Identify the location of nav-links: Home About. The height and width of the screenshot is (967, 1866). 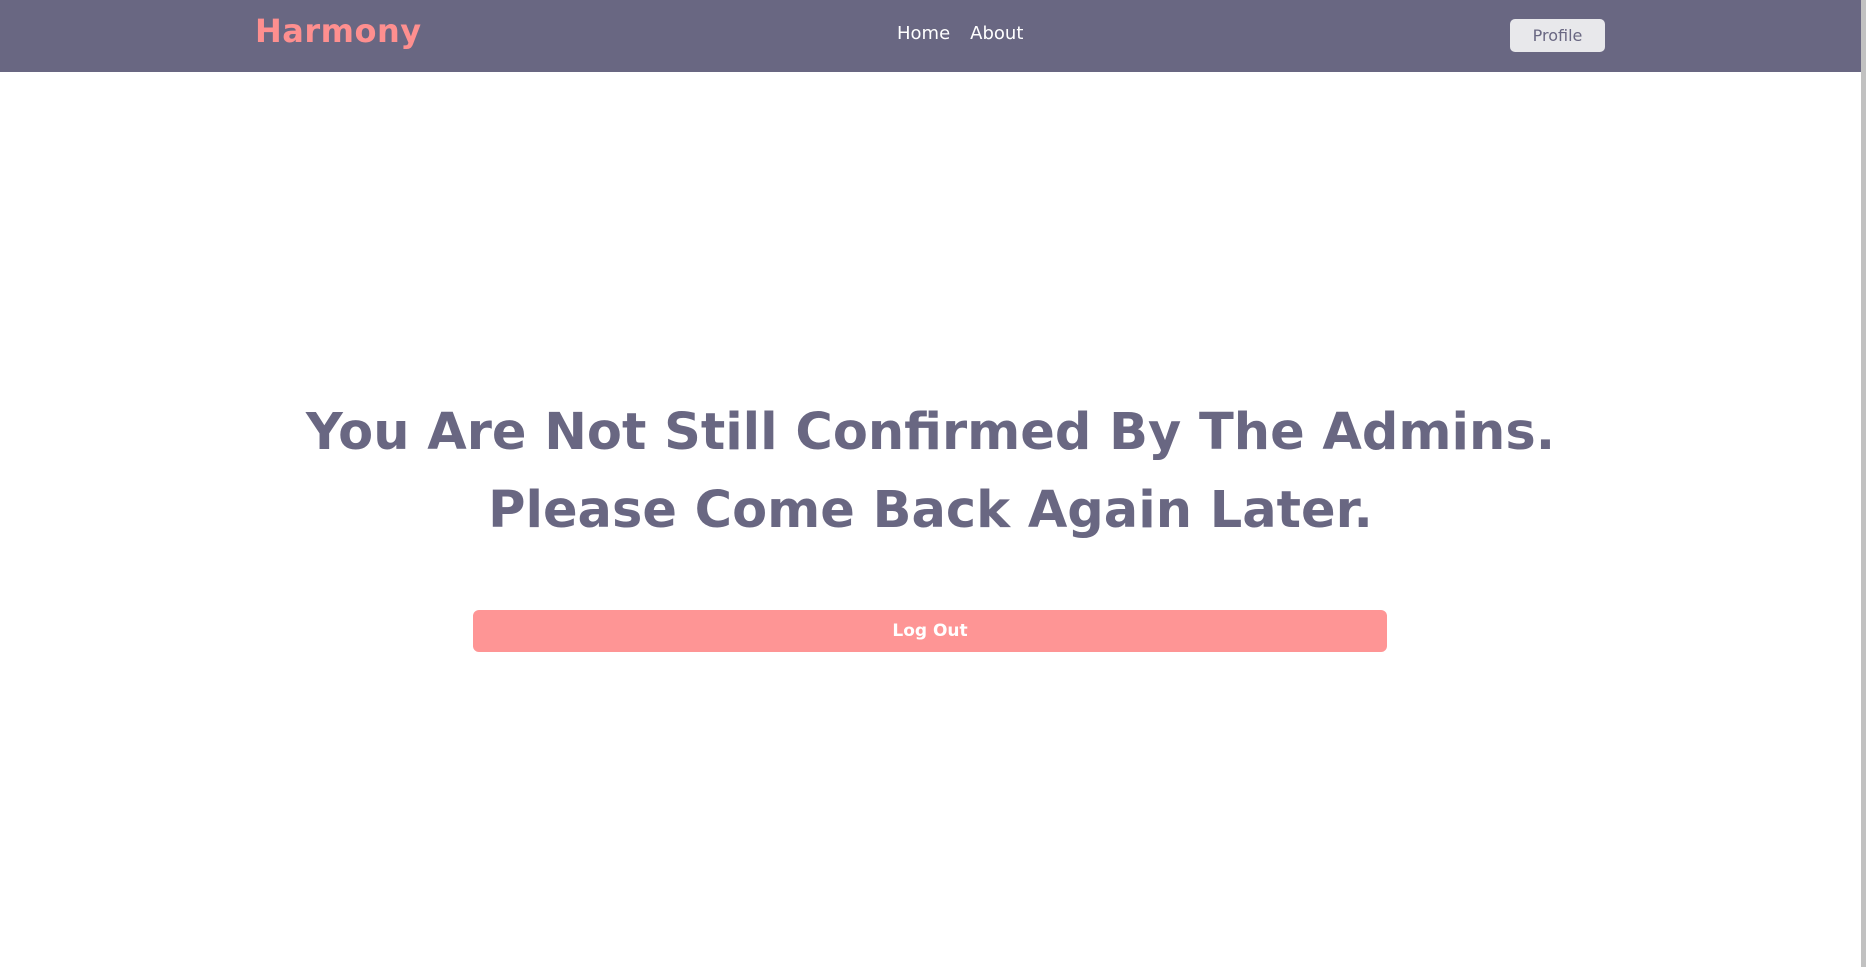
(960, 33).